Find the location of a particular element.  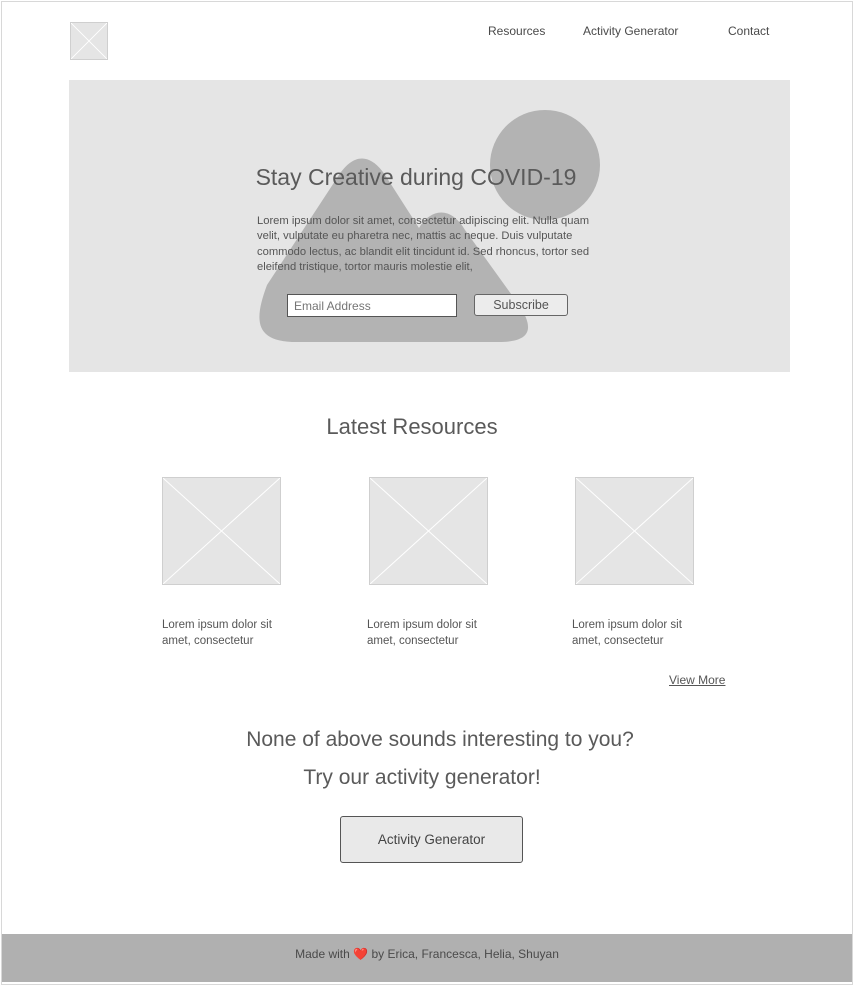

logo-placeholder-icon is located at coordinates (89, 41).